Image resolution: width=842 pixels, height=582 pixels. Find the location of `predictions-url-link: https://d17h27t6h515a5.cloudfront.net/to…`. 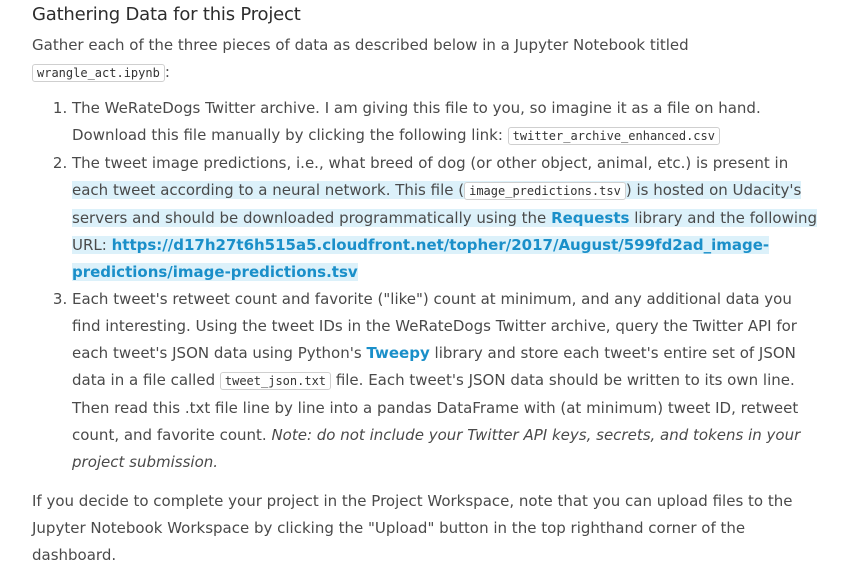

predictions-url-link: https://d17h27t6h515a5.cloudfront.net/to… is located at coordinates (420, 258).